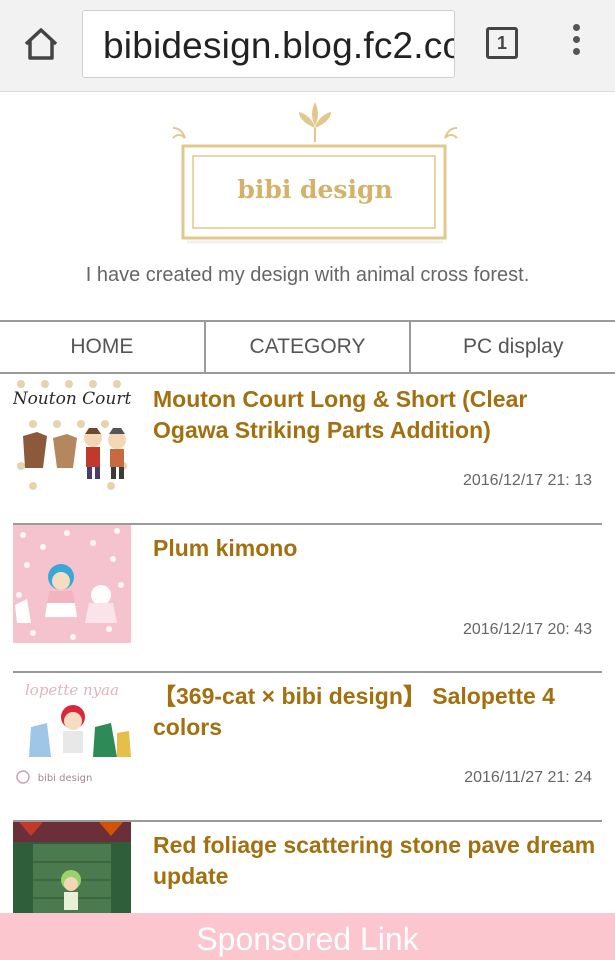 The image size is (615, 960). I want to click on browser-toolbar: bibidesign.blog.fc2.com 1, so click(307, 46).